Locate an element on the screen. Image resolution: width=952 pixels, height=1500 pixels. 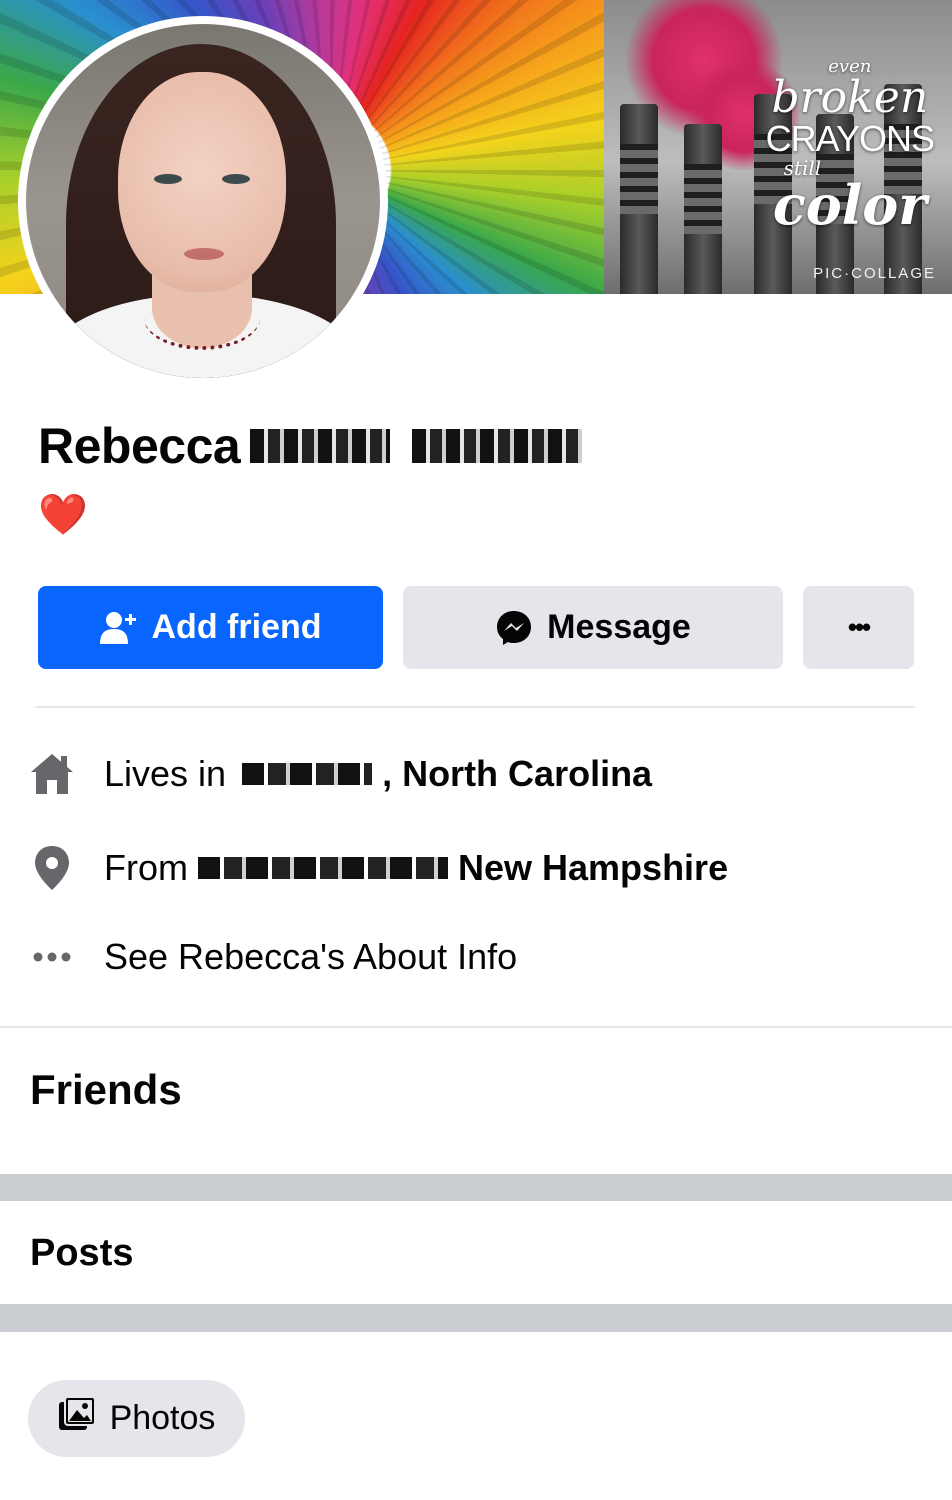
intro-lives-in: Lives in , North Carolina is located at coordinates (340, 774).